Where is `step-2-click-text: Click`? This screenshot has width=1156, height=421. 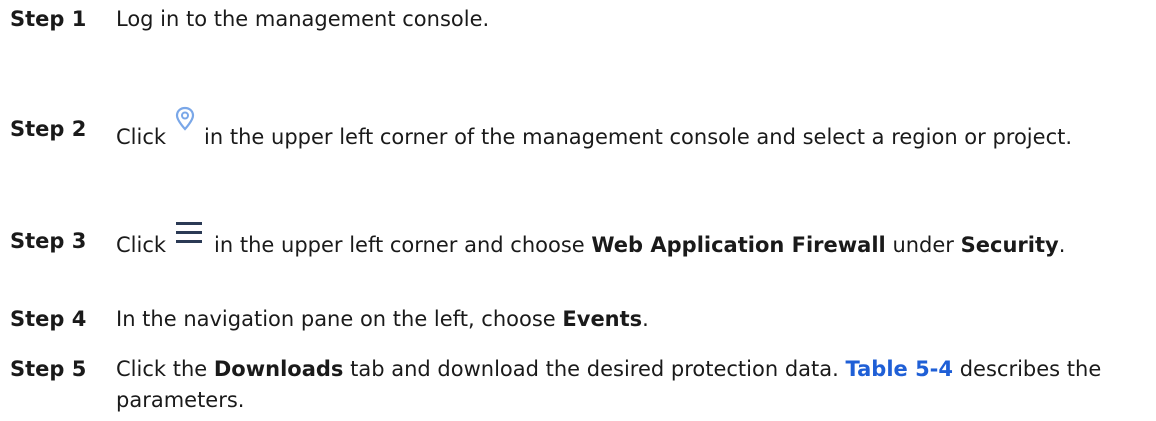
step-2-click-text: Click is located at coordinates (141, 137).